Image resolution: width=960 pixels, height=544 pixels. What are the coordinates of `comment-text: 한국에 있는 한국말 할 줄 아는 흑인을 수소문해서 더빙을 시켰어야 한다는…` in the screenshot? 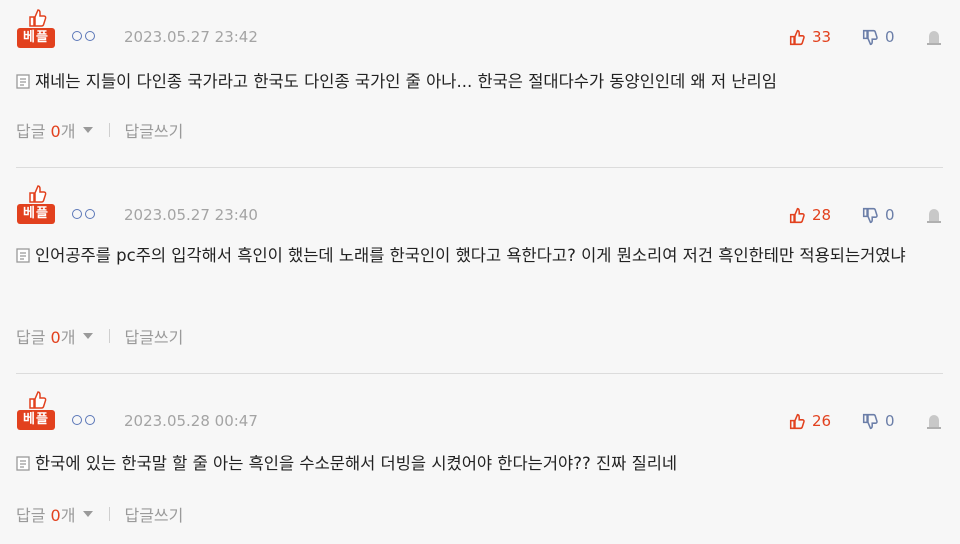 It's located at (481, 464).